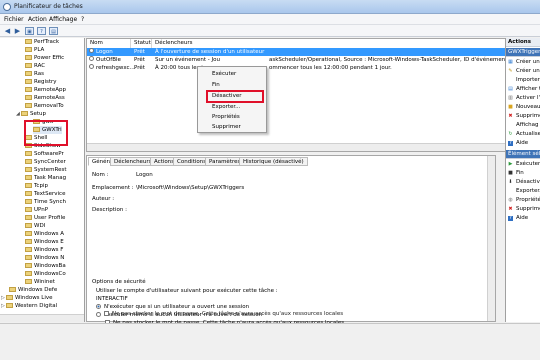 The width and height of the screenshot is (540, 360). I want to click on action-delete-folder: ✖ Supprime, so click(523, 116).